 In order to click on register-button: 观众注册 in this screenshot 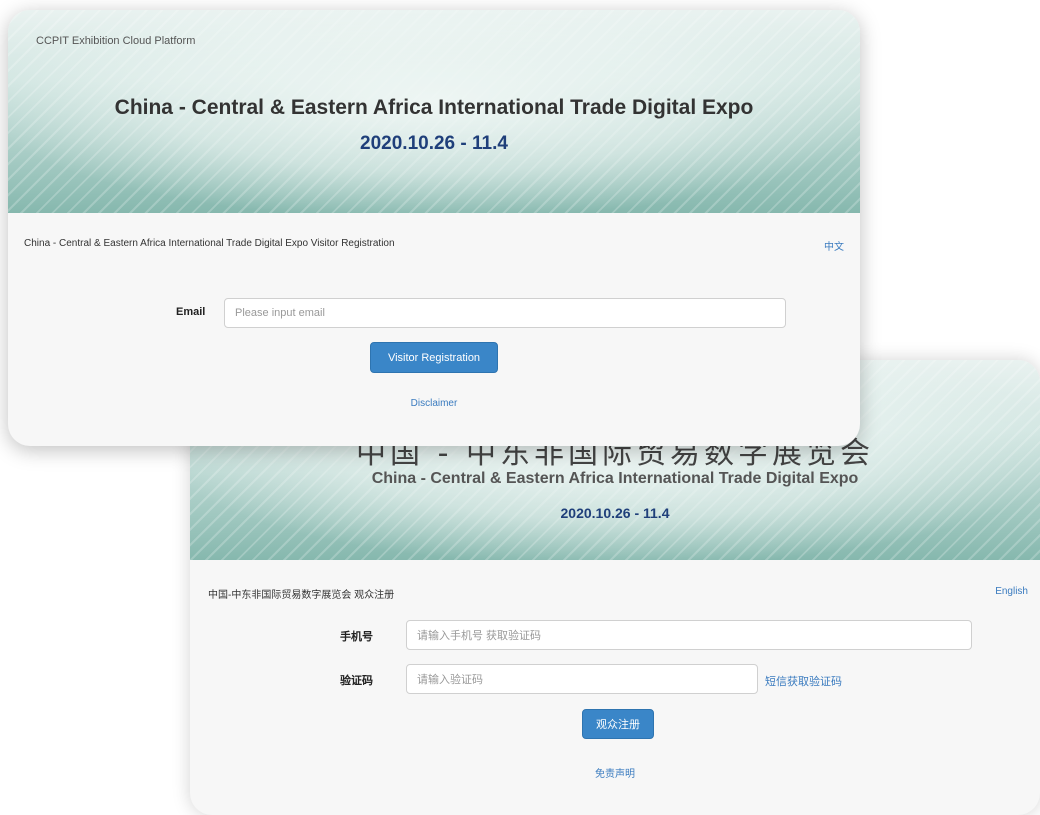, I will do `click(618, 724)`.